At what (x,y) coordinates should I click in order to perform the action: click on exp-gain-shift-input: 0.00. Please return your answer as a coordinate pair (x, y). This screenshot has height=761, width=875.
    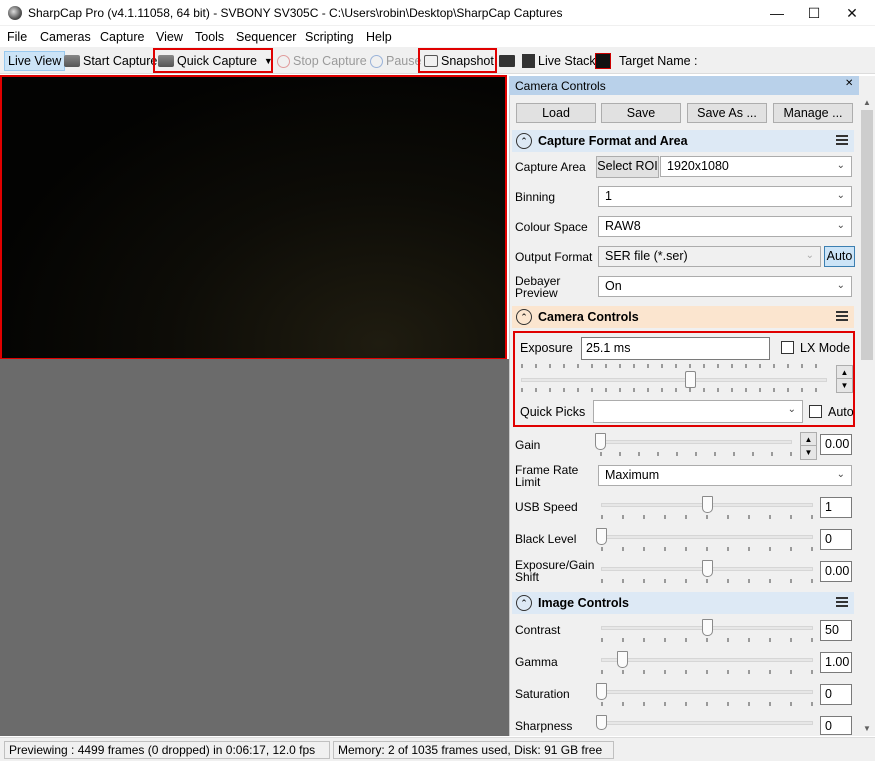
    Looking at the image, I should click on (836, 571).